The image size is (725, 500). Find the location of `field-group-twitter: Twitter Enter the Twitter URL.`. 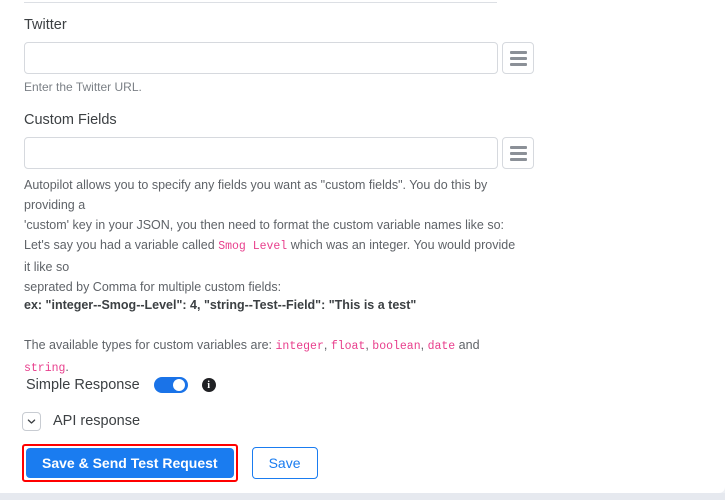

field-group-twitter: Twitter Enter the Twitter URL. is located at coordinates (279, 55).